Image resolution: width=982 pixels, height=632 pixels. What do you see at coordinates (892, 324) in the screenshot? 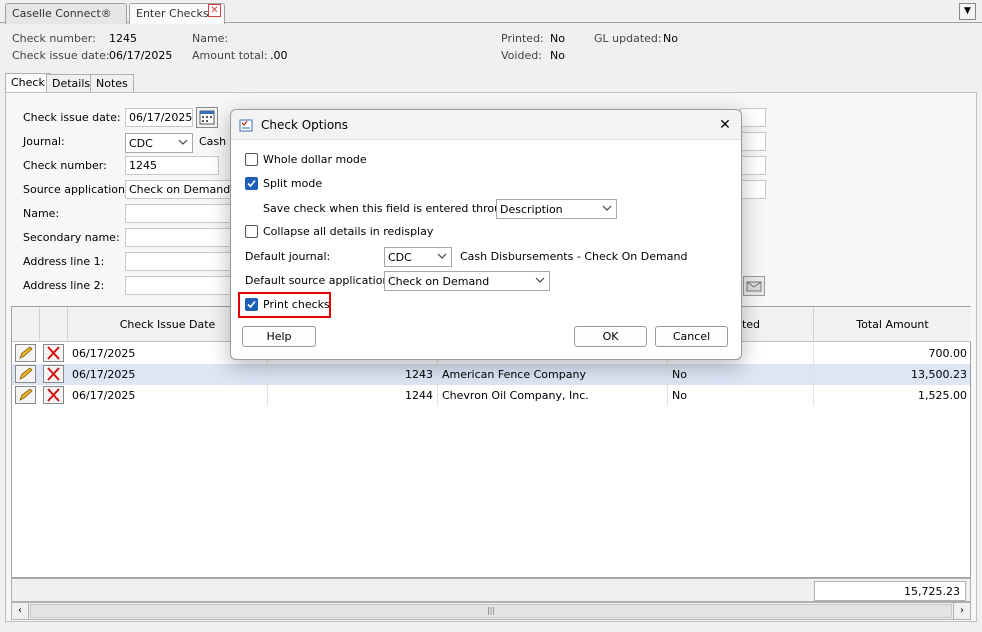
I see `grid-head-total-amount: Total Amount` at bounding box center [892, 324].